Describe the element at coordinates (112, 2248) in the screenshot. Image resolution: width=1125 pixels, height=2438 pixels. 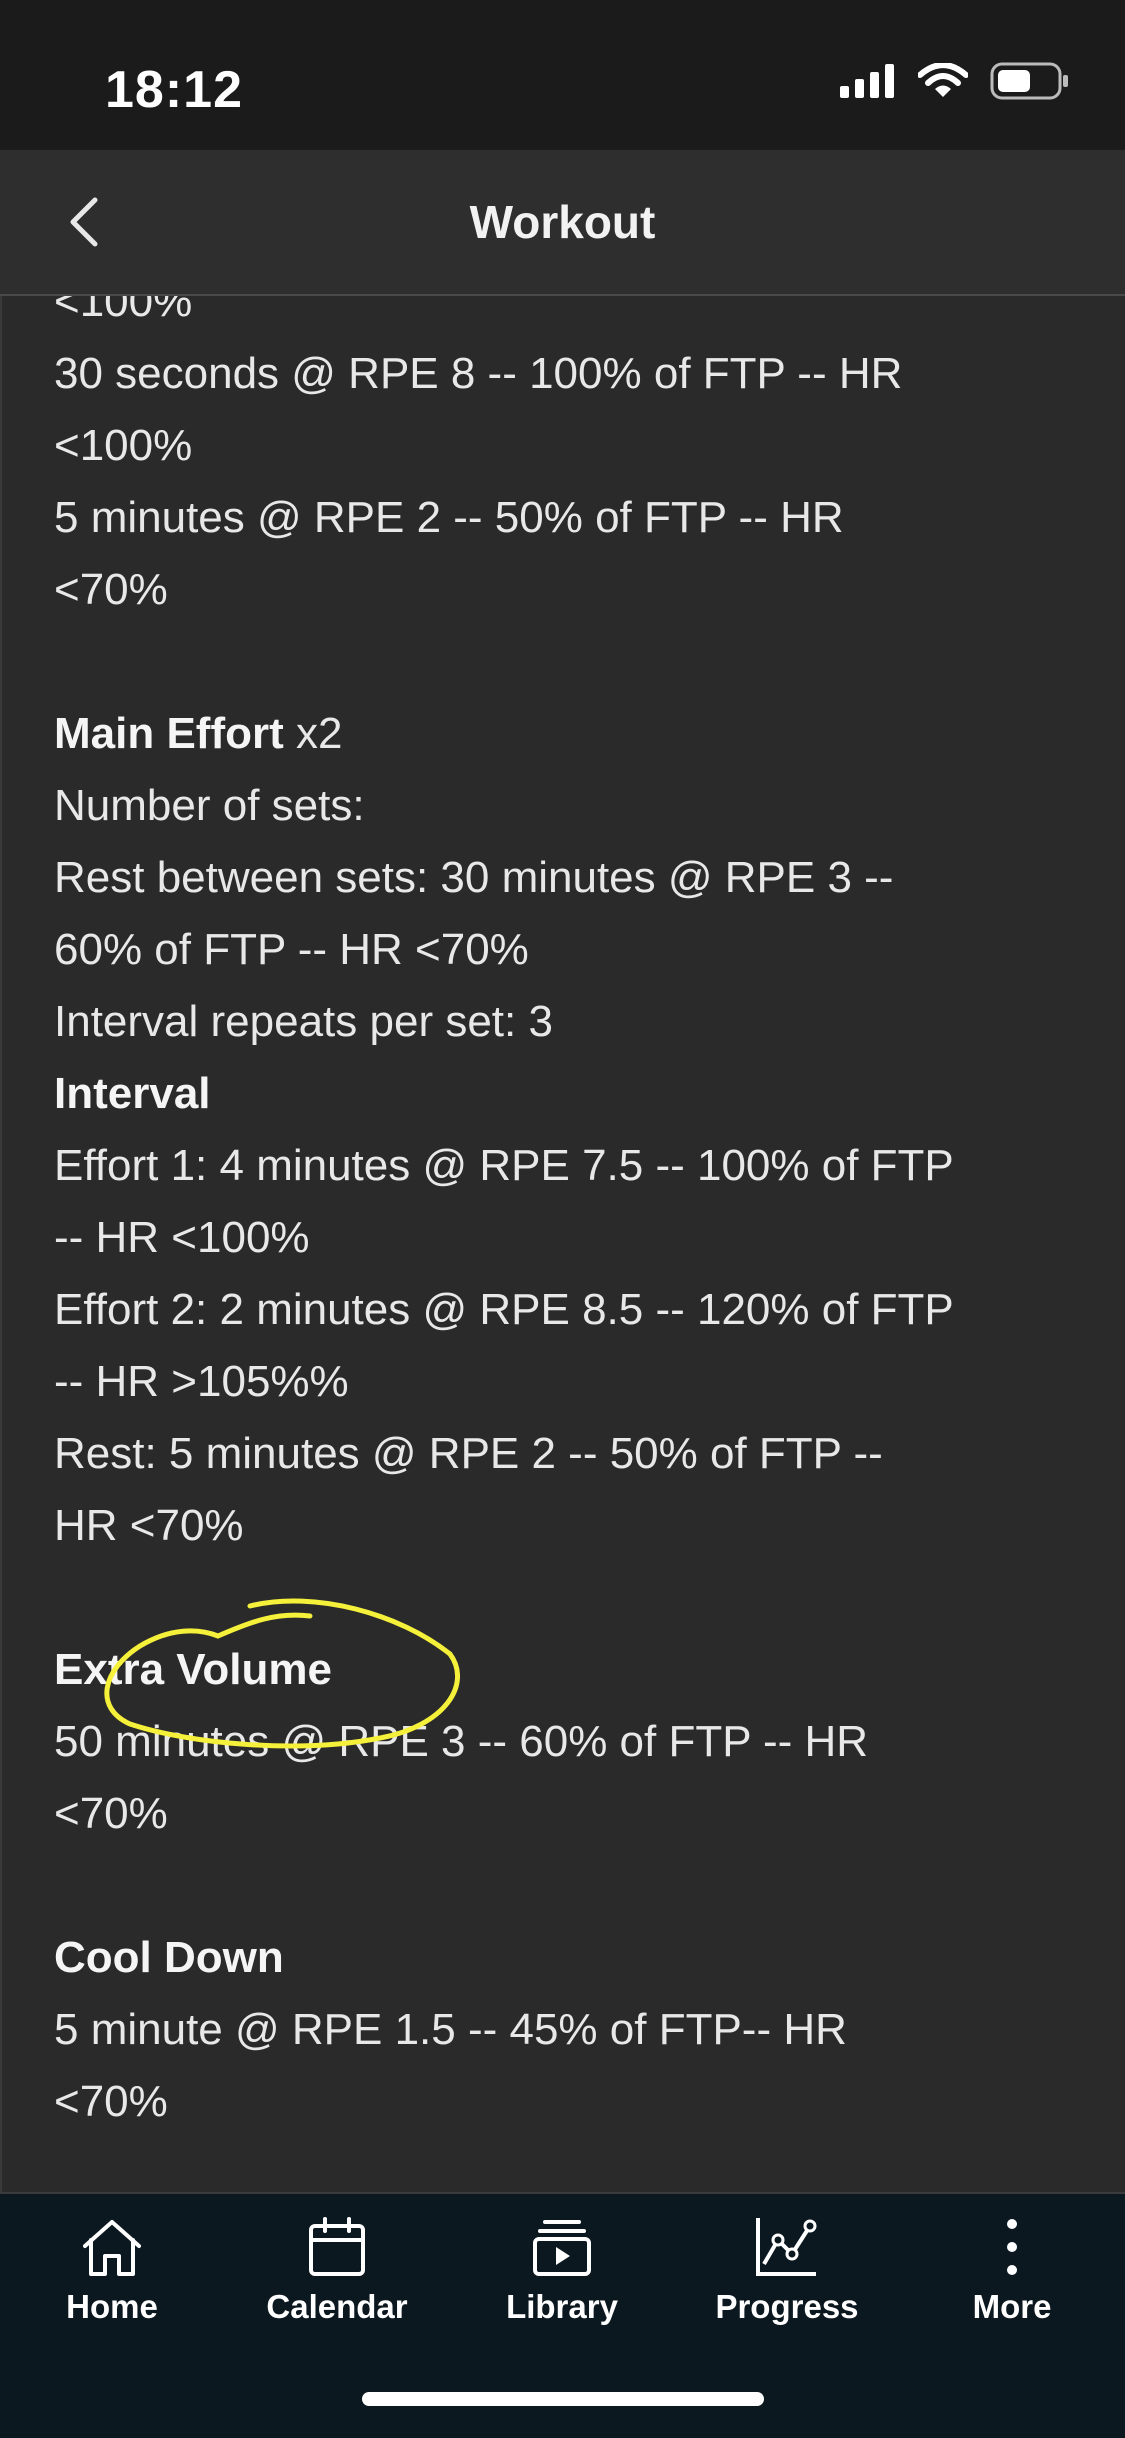
I see `home-icon` at that location.